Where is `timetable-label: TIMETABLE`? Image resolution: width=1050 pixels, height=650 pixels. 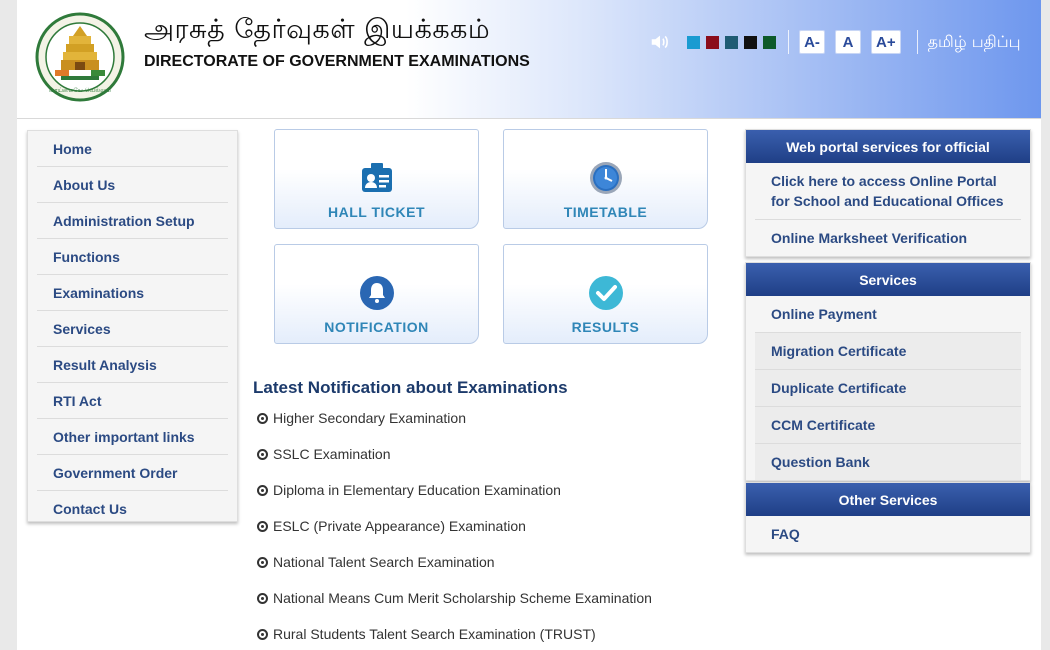
timetable-label: TIMETABLE is located at coordinates (605, 212).